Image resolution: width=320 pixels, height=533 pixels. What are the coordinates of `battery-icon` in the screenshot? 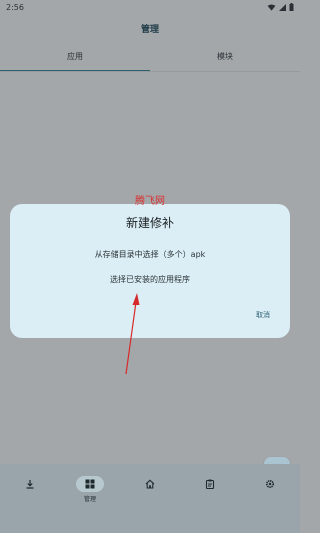 It's located at (291, 7).